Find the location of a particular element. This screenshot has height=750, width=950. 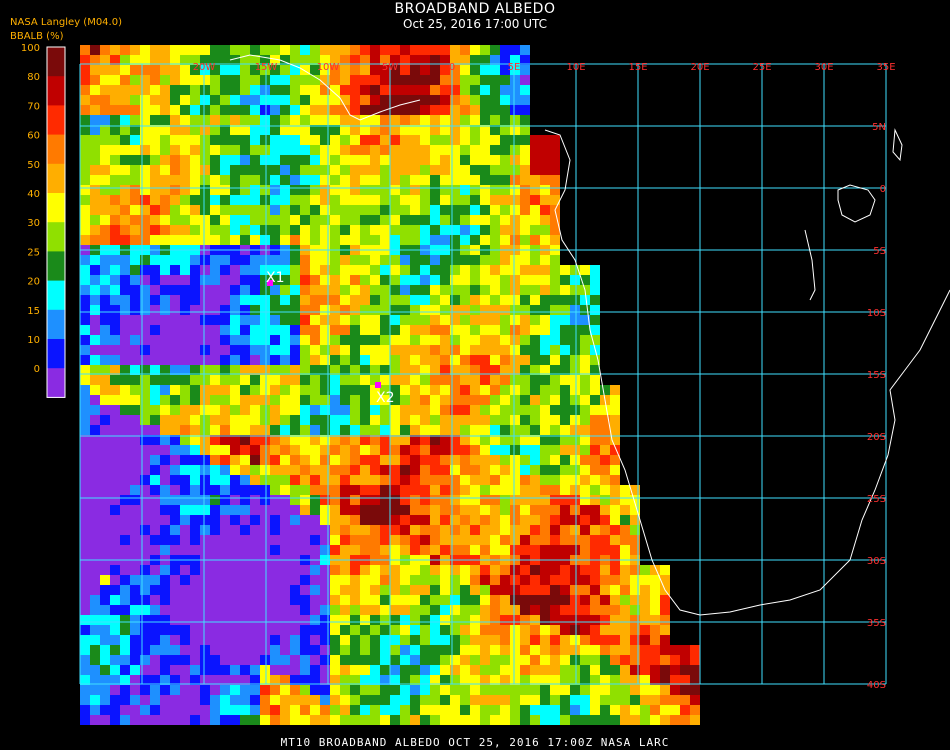

lat-label: 30S is located at coordinates (876, 561).